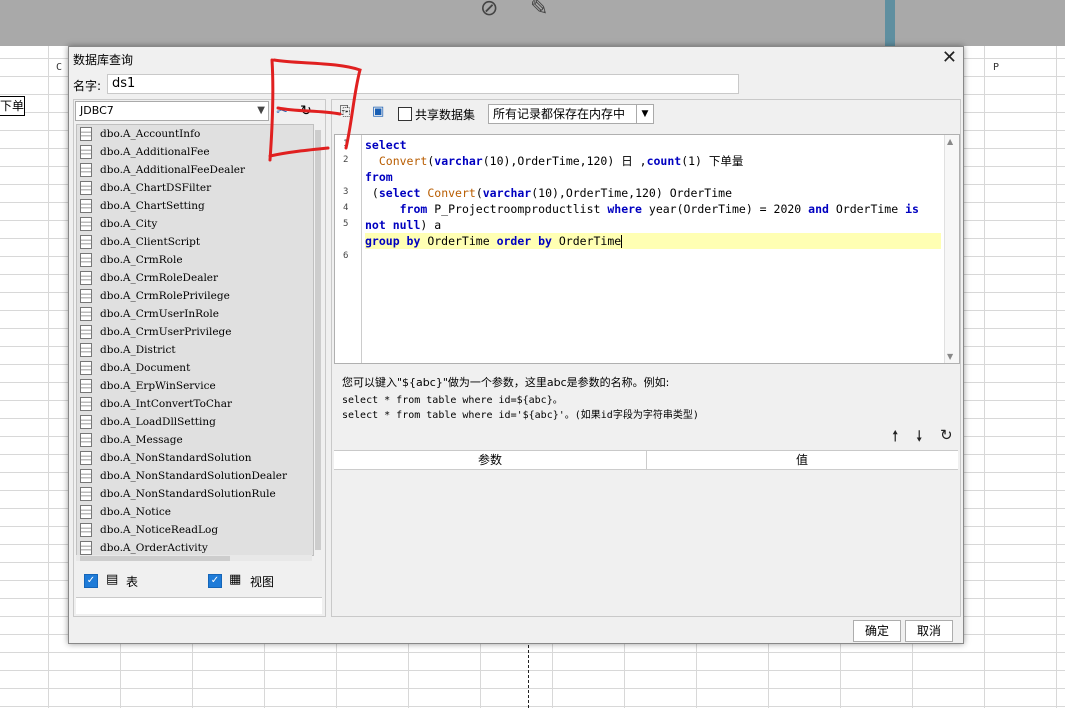 The image size is (1065, 708). I want to click on table-name: dbo.A_NonStandardSolutionRule, so click(188, 494).